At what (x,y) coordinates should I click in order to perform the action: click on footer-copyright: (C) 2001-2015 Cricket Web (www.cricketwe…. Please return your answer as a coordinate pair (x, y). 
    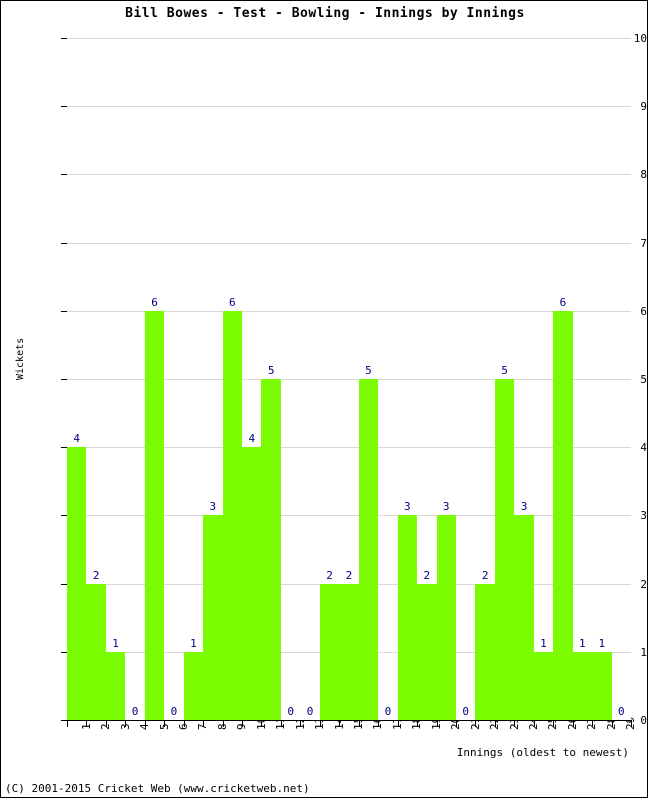
    Looking at the image, I should click on (157, 788).